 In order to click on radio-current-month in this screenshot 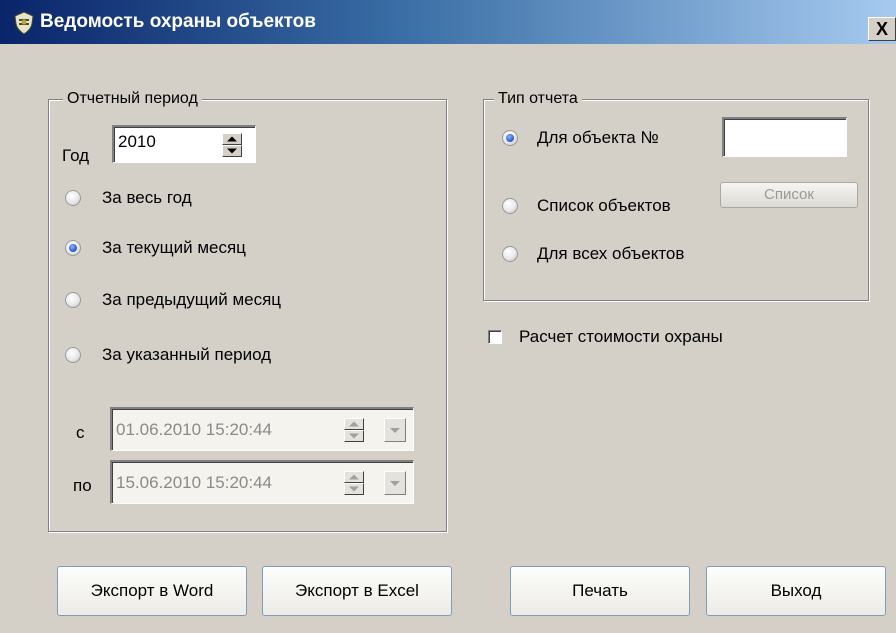, I will do `click(73, 248)`.